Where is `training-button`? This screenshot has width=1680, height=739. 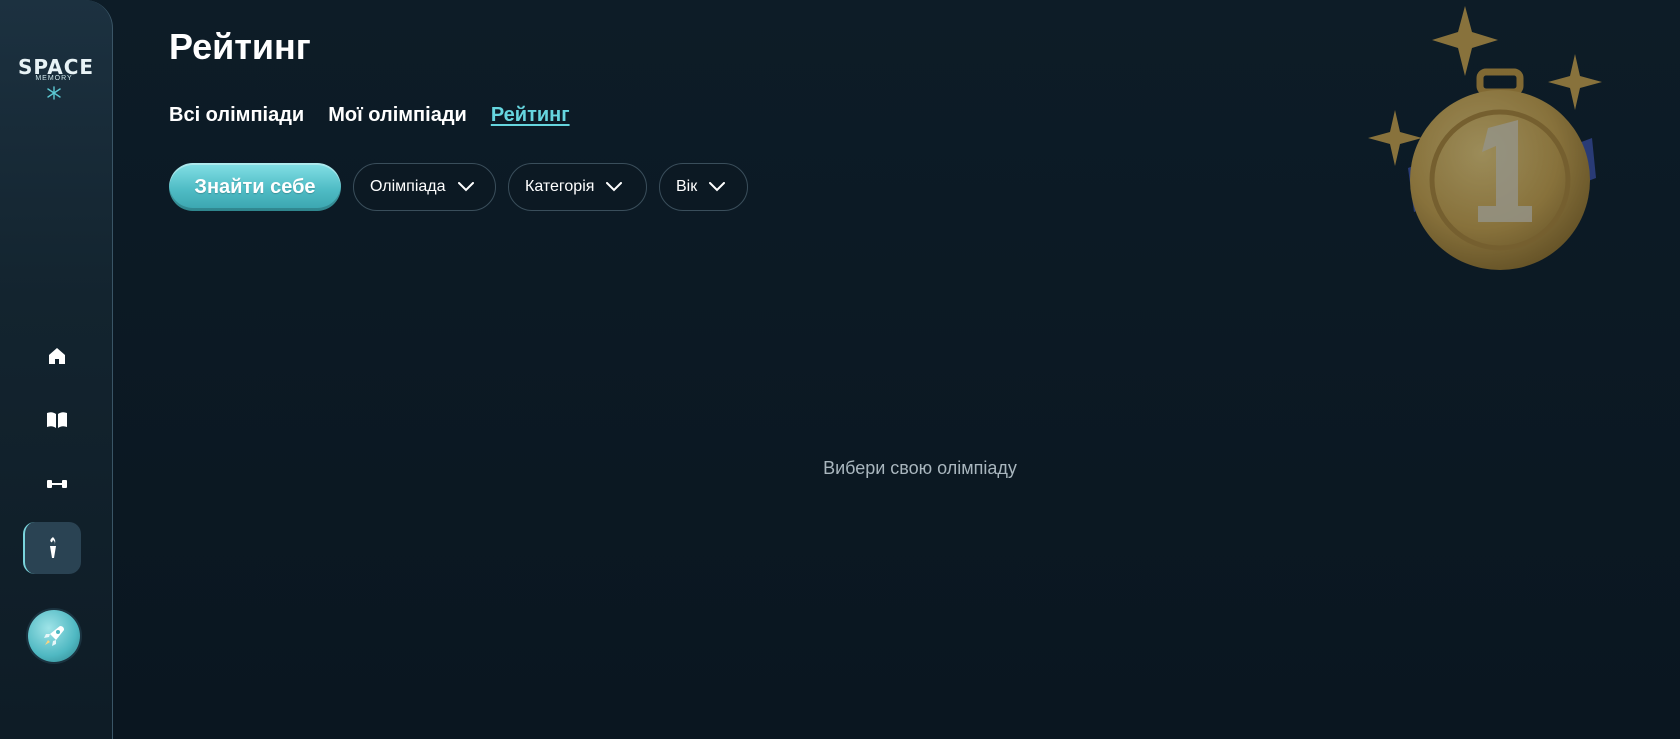 training-button is located at coordinates (57, 484).